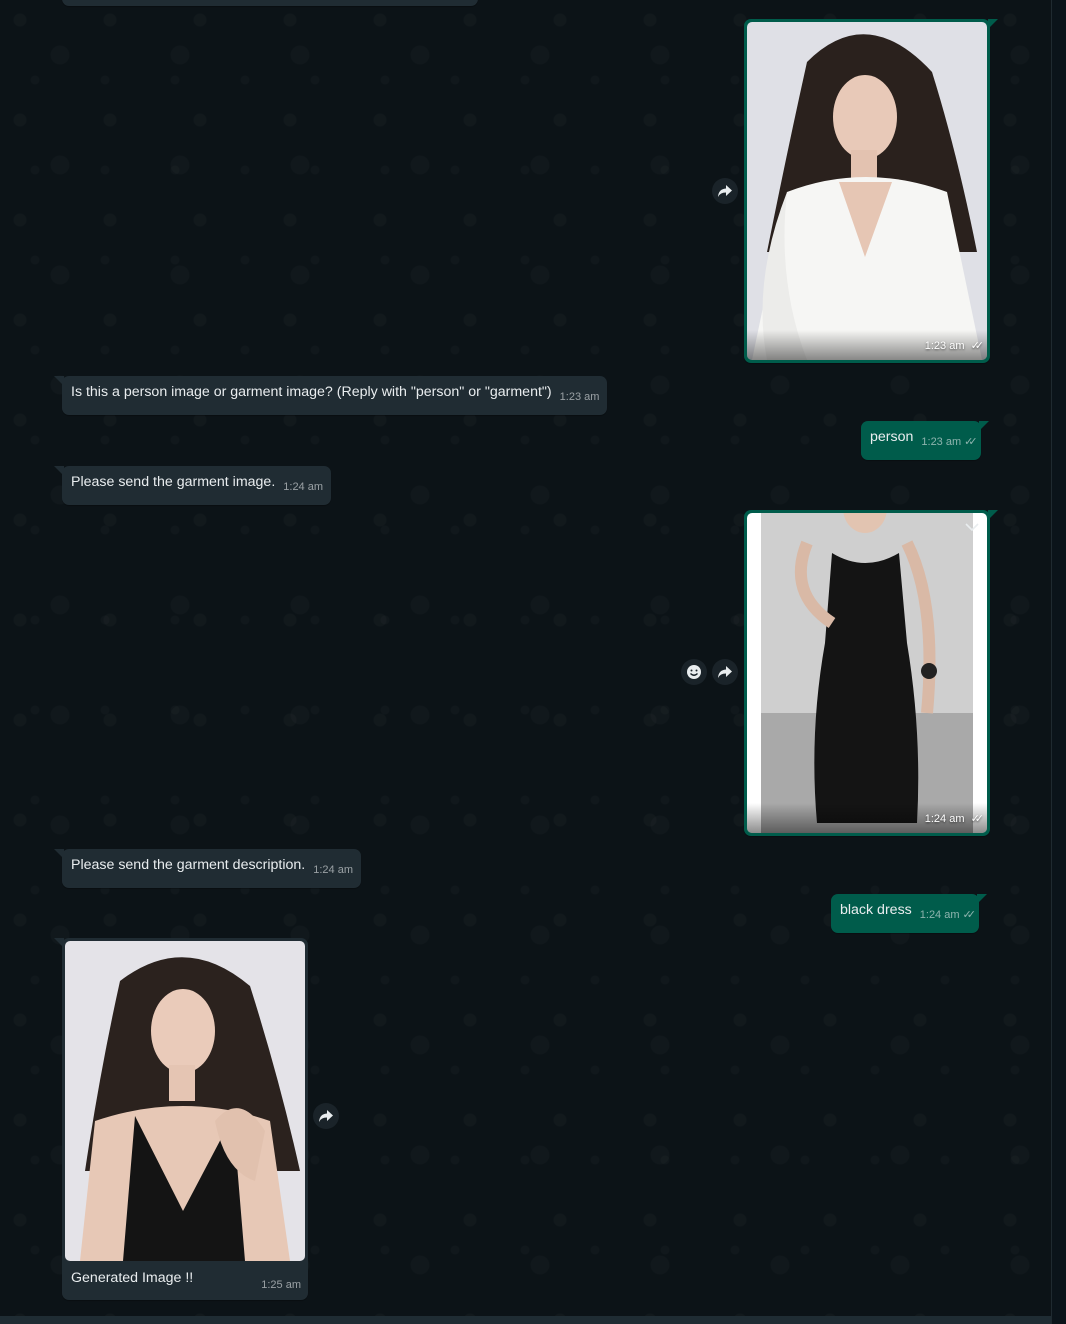 The height and width of the screenshot is (1324, 1066). What do you see at coordinates (1058, 662) in the screenshot?
I see `scrollbar` at bounding box center [1058, 662].